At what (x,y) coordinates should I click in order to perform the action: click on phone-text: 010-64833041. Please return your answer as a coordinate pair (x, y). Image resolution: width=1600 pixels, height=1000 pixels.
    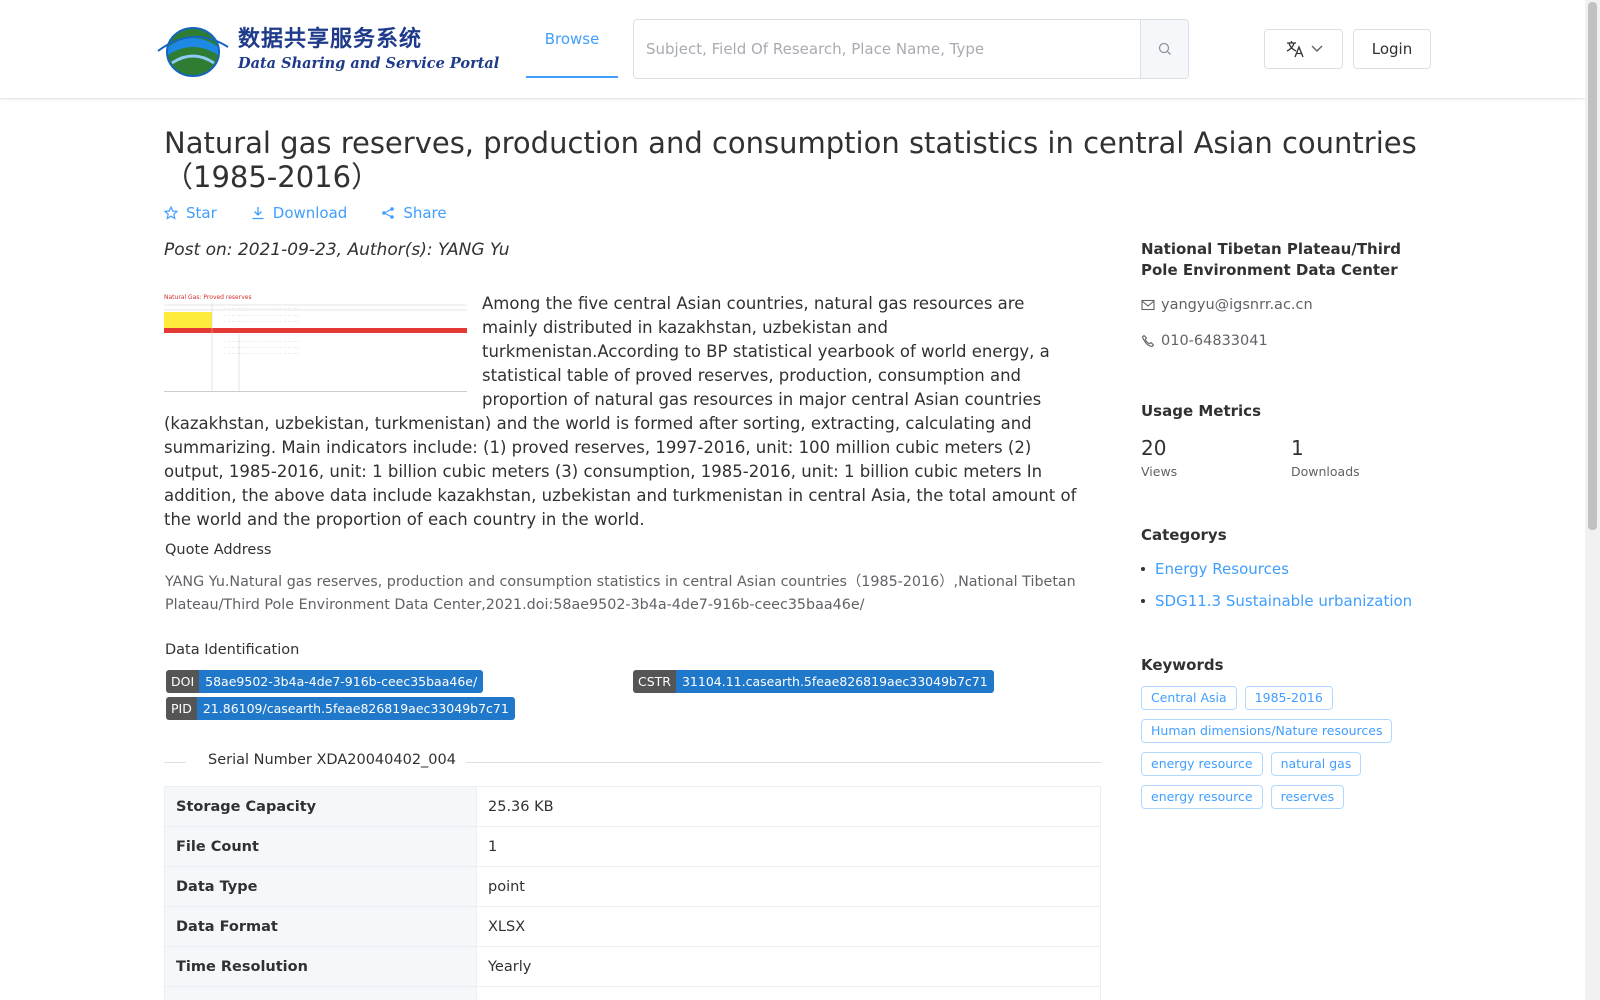
    Looking at the image, I should click on (1214, 341).